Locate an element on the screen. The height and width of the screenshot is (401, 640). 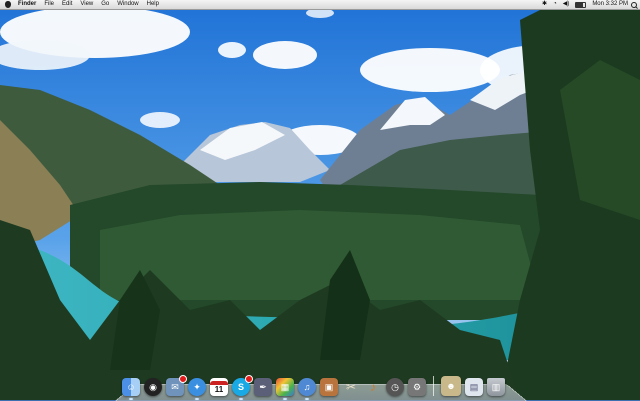
wifi-icon: ◔ is located at coordinates (555, 4).